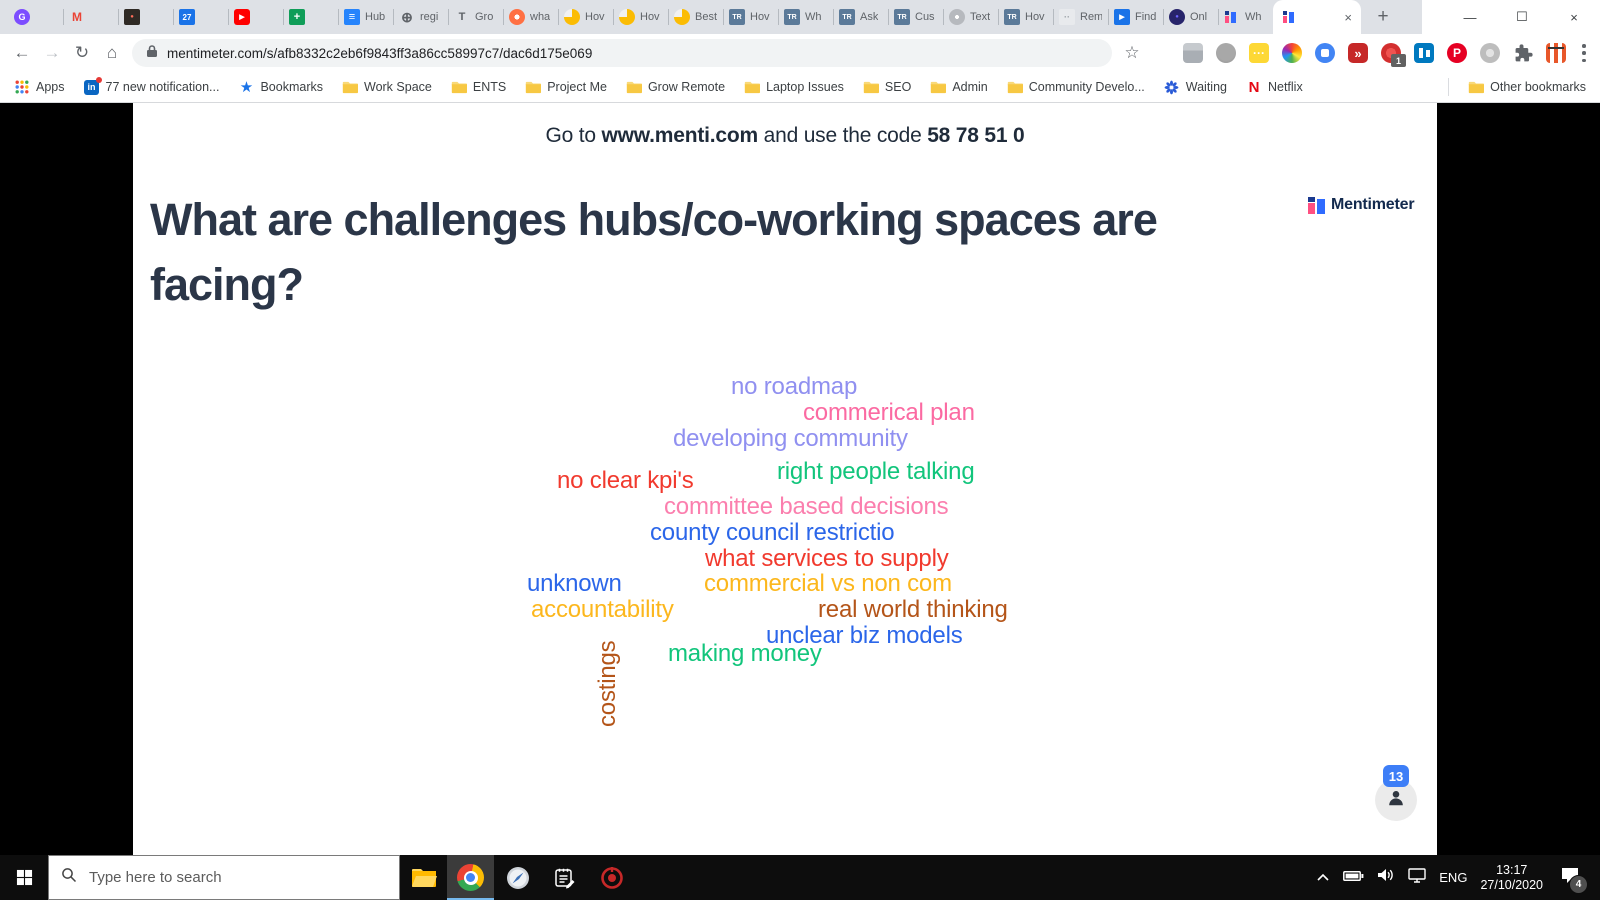  I want to click on swirl-extension-icon, so click(1490, 53).